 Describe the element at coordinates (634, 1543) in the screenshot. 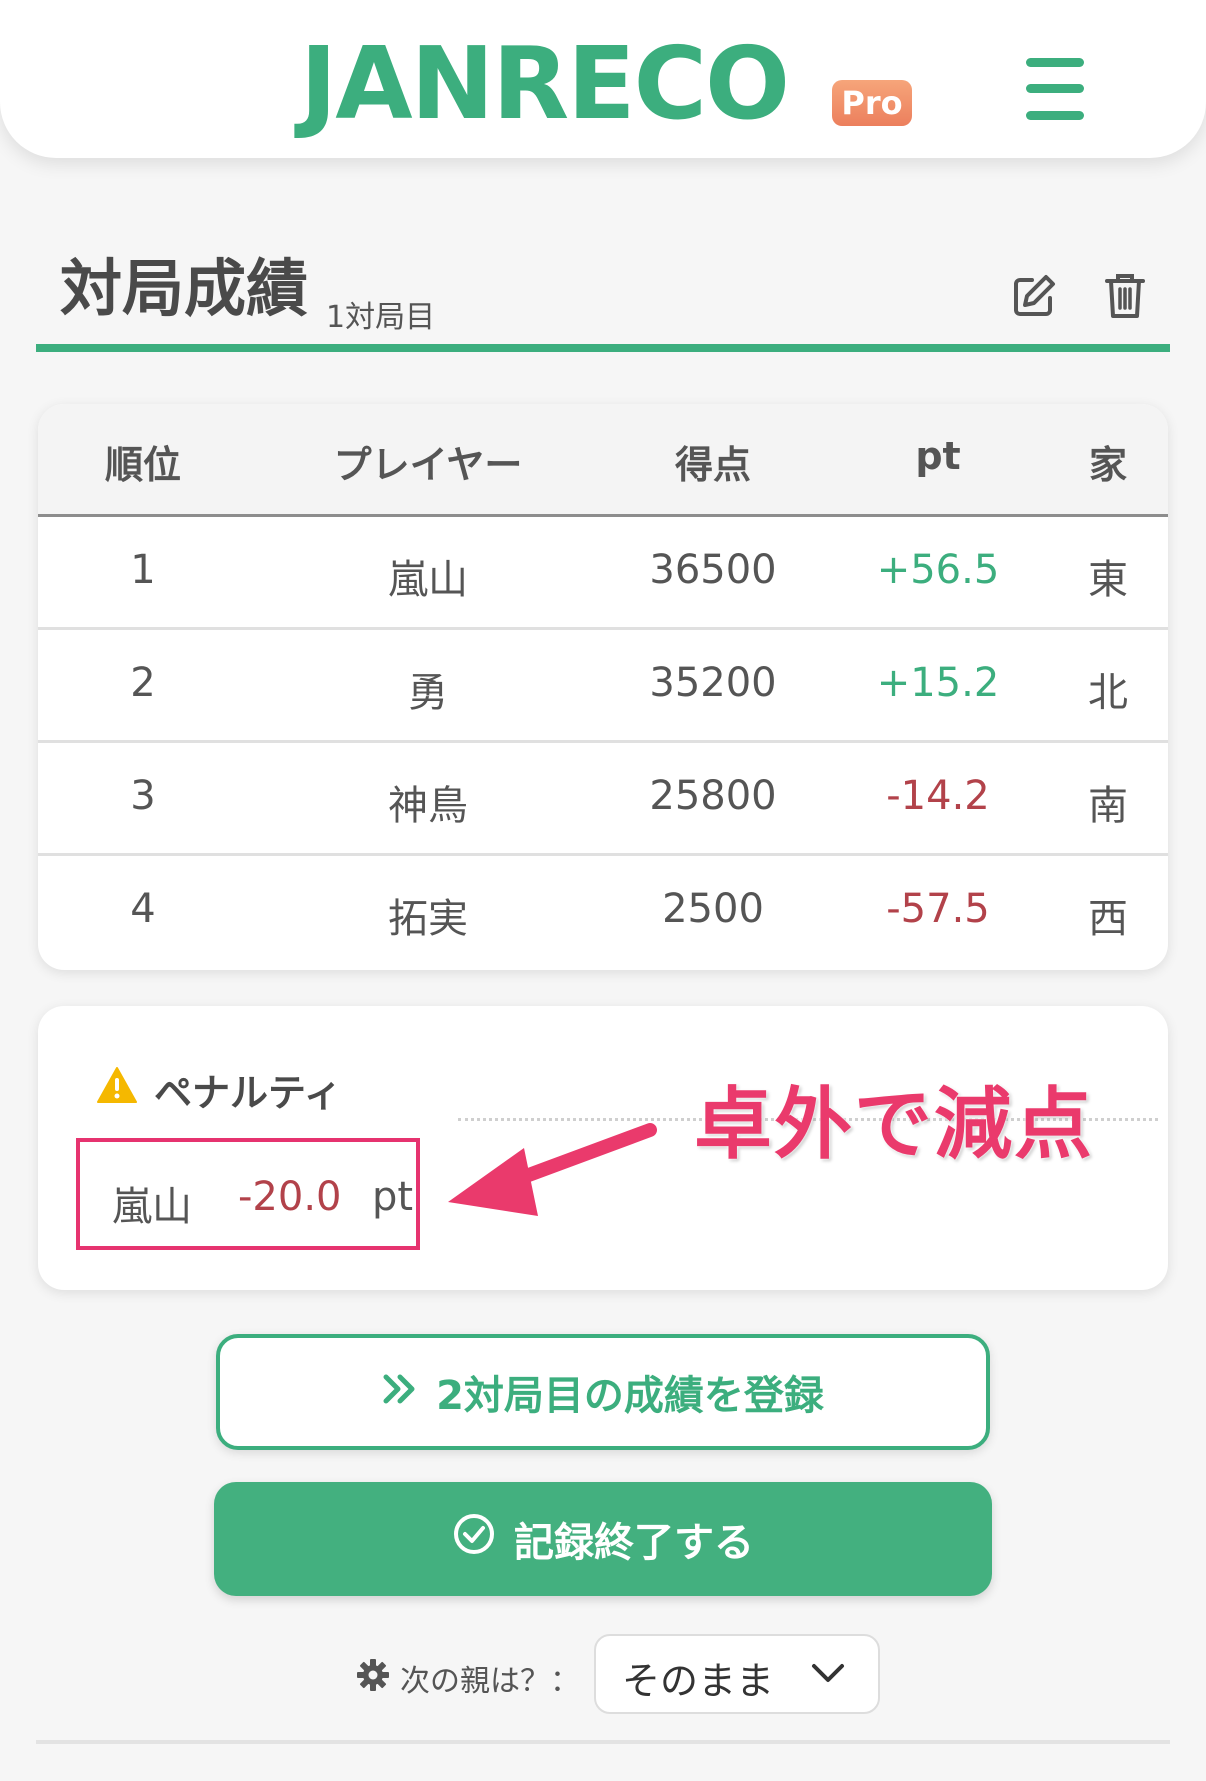

I see `finish-recording-label: 記録終了する` at that location.